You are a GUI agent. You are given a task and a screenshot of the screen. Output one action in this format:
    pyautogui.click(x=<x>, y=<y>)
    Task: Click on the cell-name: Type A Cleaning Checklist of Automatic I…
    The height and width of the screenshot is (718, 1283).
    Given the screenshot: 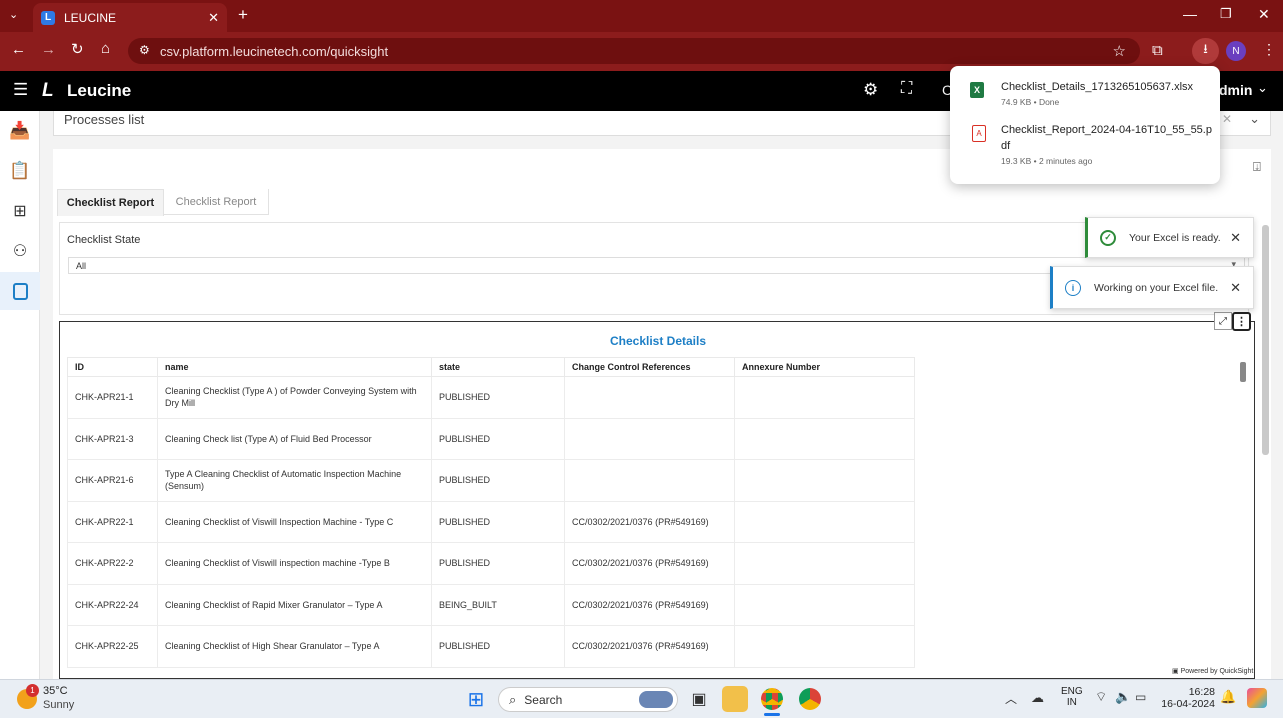 What is the action you would take?
    pyautogui.click(x=294, y=480)
    